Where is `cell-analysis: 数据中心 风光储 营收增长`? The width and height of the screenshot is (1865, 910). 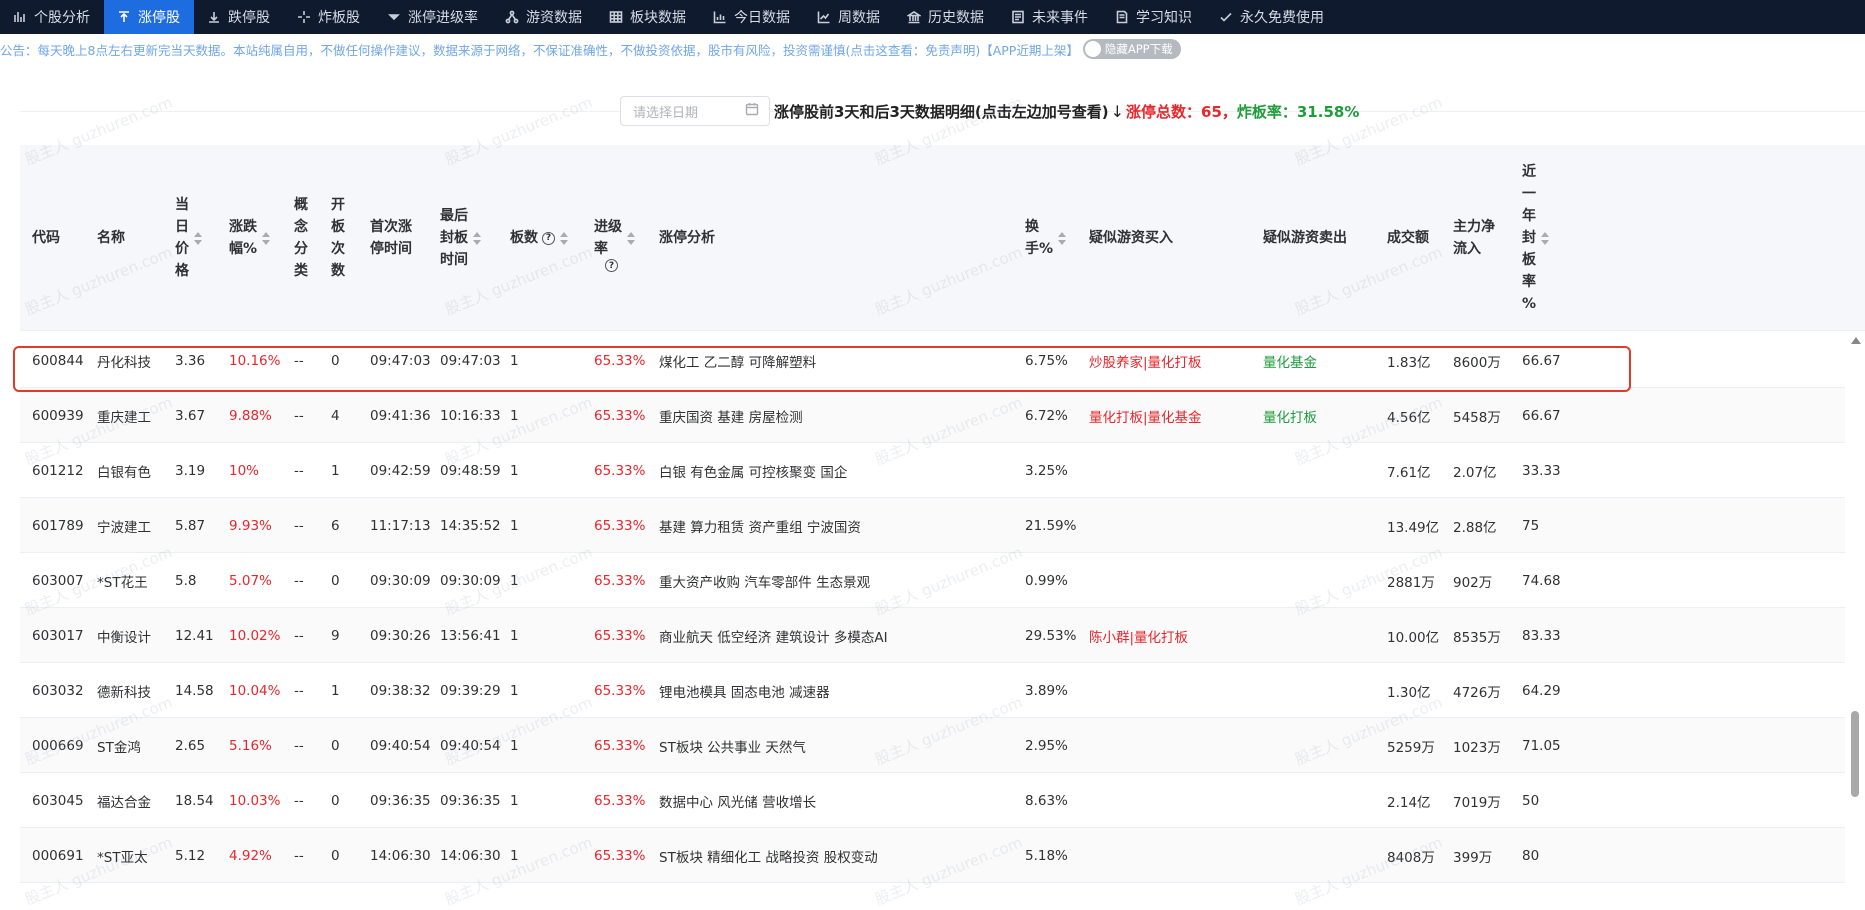 cell-analysis: 数据中心 风光储 营收增长 is located at coordinates (738, 802).